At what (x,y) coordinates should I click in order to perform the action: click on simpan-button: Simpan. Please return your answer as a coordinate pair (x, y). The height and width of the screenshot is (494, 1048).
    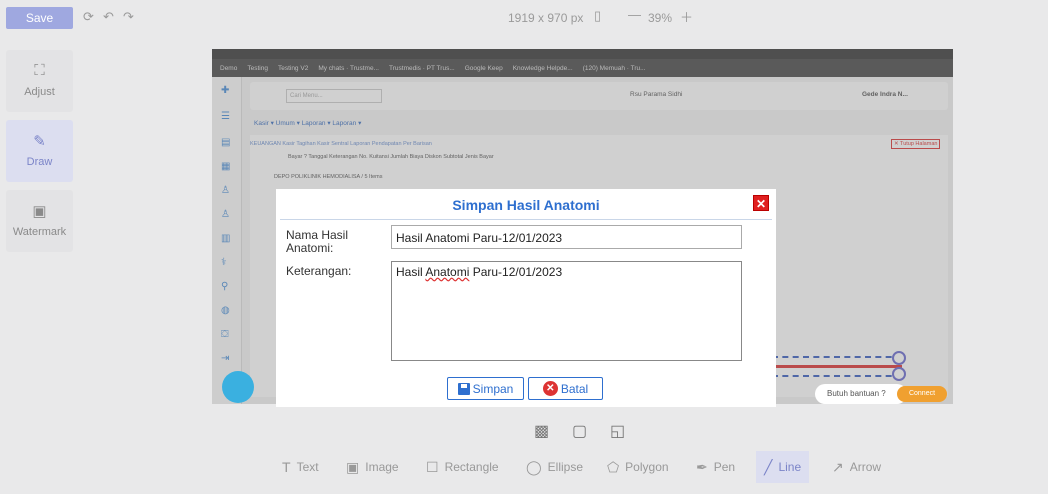
    Looking at the image, I should click on (485, 388).